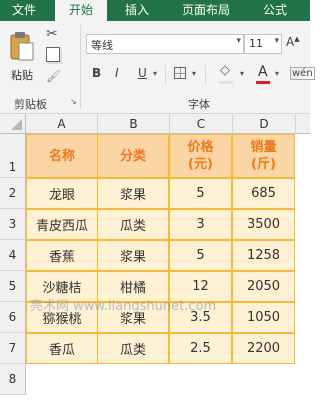 Image resolution: width=320 pixels, height=410 pixels. Describe the element at coordinates (200, 224) in the screenshot. I see `table-cell-price: 3` at that location.